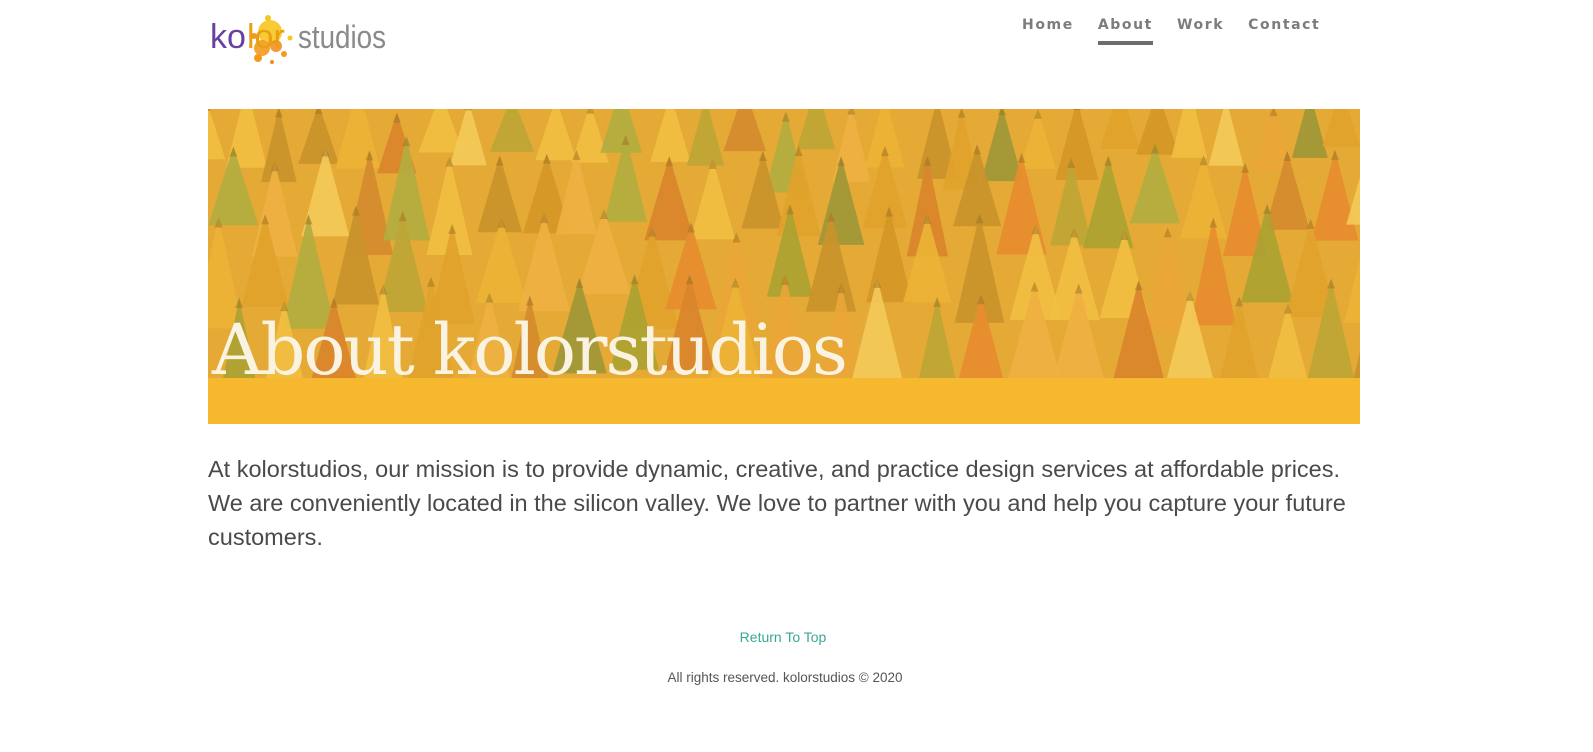 The height and width of the screenshot is (752, 1593). What do you see at coordinates (1284, 30) in the screenshot?
I see `nav-contact: Contact` at bounding box center [1284, 30].